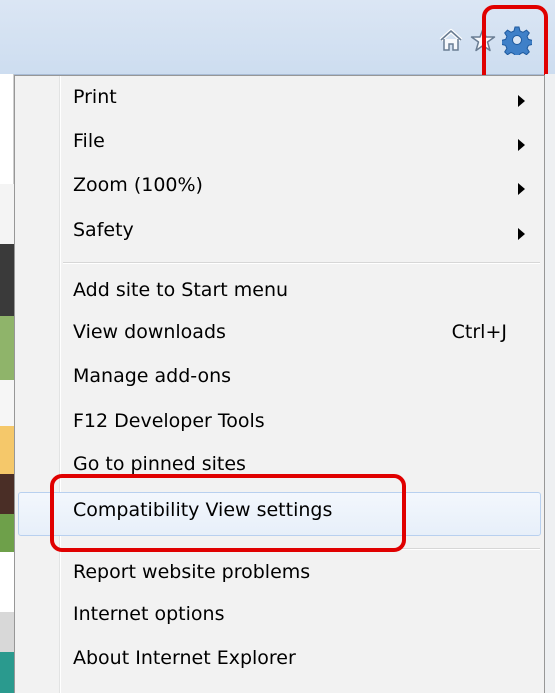  What do you see at coordinates (95, 97) in the screenshot?
I see `menu-item-label: Print` at bounding box center [95, 97].